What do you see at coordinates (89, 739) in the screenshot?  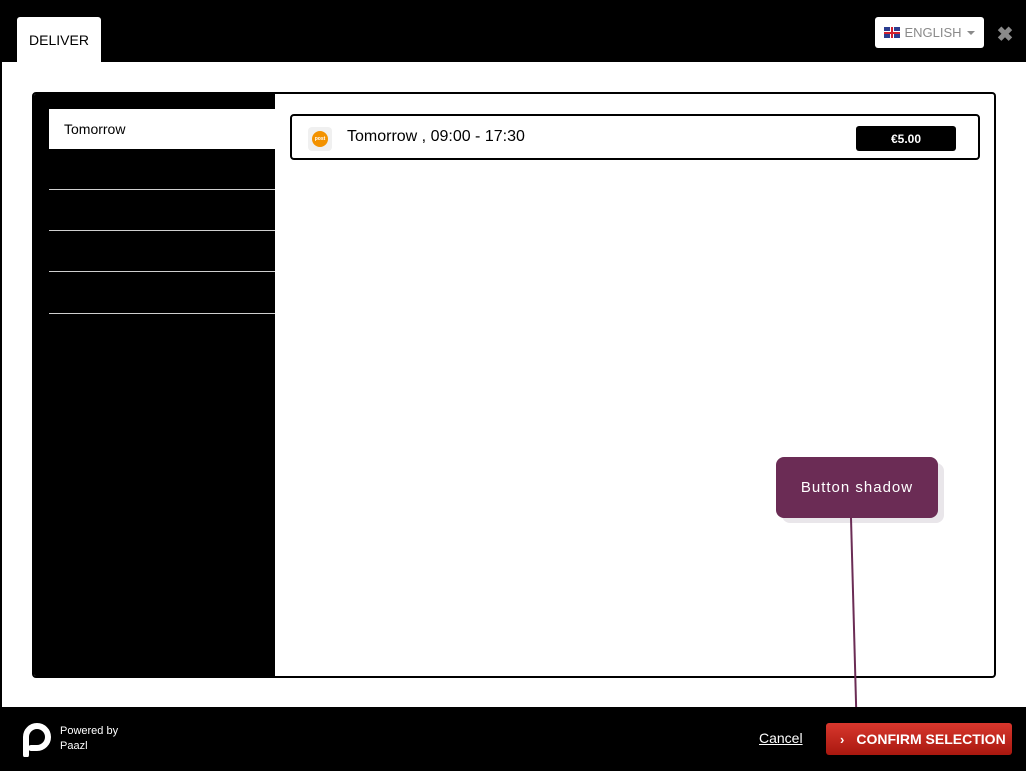 I see `powered-by: Powered by Paazl` at bounding box center [89, 739].